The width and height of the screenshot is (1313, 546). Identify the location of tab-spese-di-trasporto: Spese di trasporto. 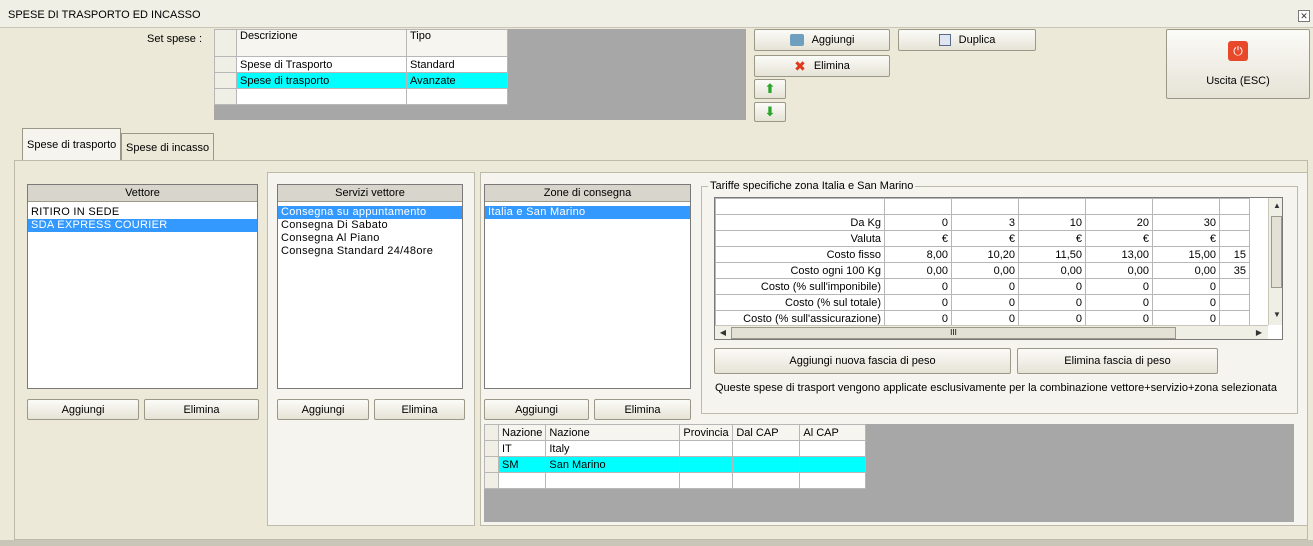
(72, 144).